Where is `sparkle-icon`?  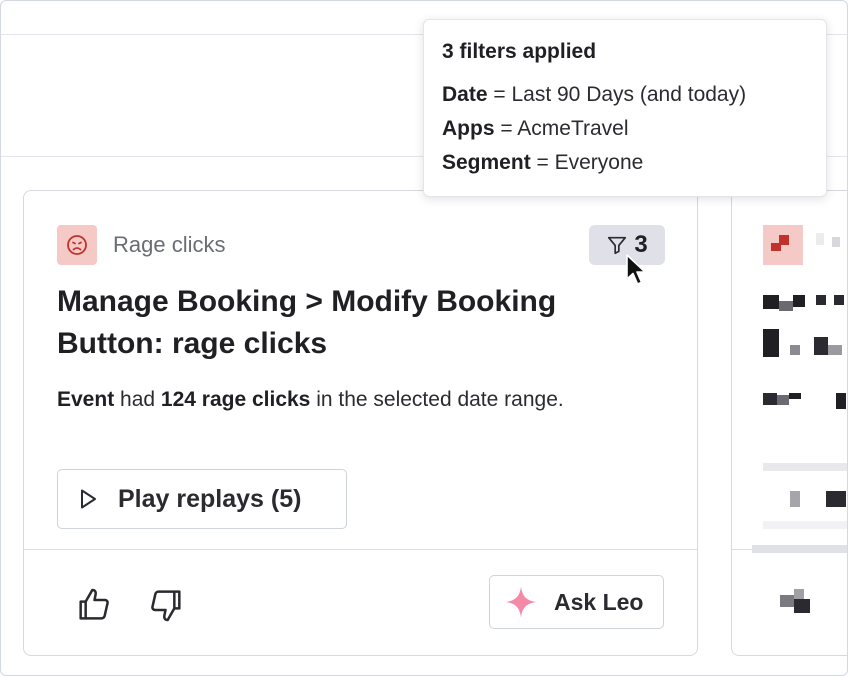
sparkle-icon is located at coordinates (521, 602).